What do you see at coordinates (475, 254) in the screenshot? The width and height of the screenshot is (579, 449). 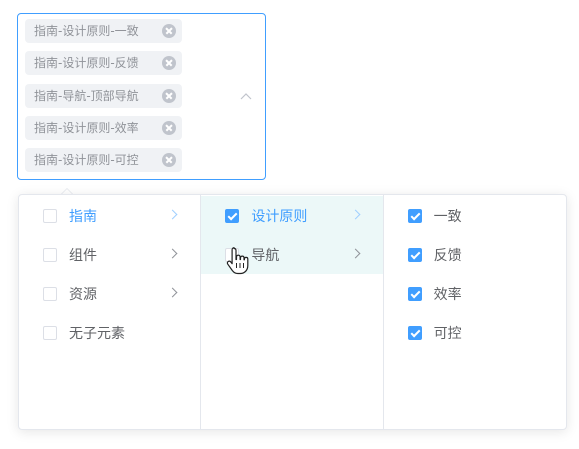 I see `cascader-node-feedback: 反馈` at bounding box center [475, 254].